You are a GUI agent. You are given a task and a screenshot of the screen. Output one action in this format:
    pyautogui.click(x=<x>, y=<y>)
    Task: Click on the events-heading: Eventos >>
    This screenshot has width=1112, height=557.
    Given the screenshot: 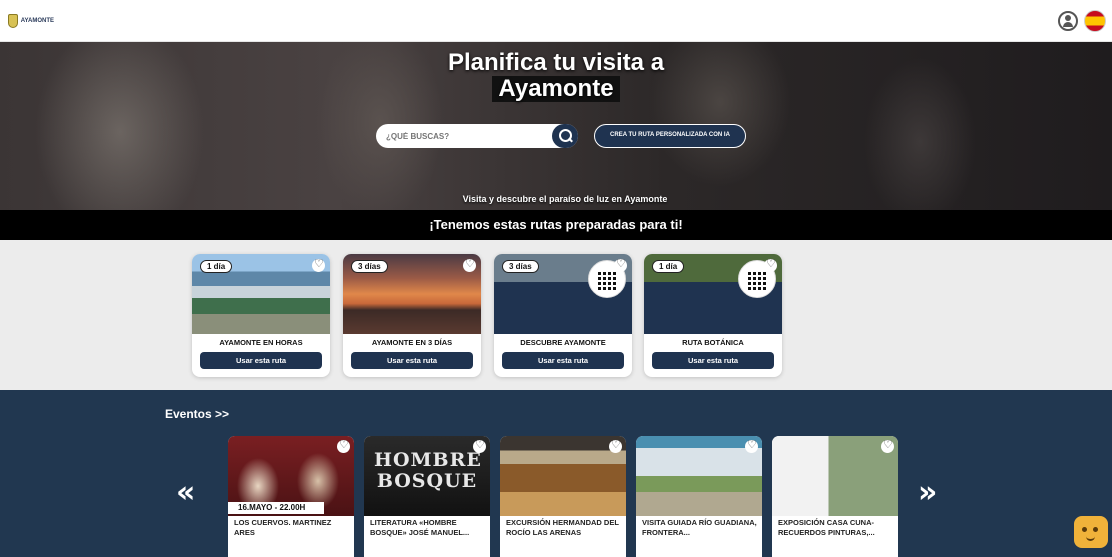 What is the action you would take?
    pyautogui.click(x=197, y=414)
    